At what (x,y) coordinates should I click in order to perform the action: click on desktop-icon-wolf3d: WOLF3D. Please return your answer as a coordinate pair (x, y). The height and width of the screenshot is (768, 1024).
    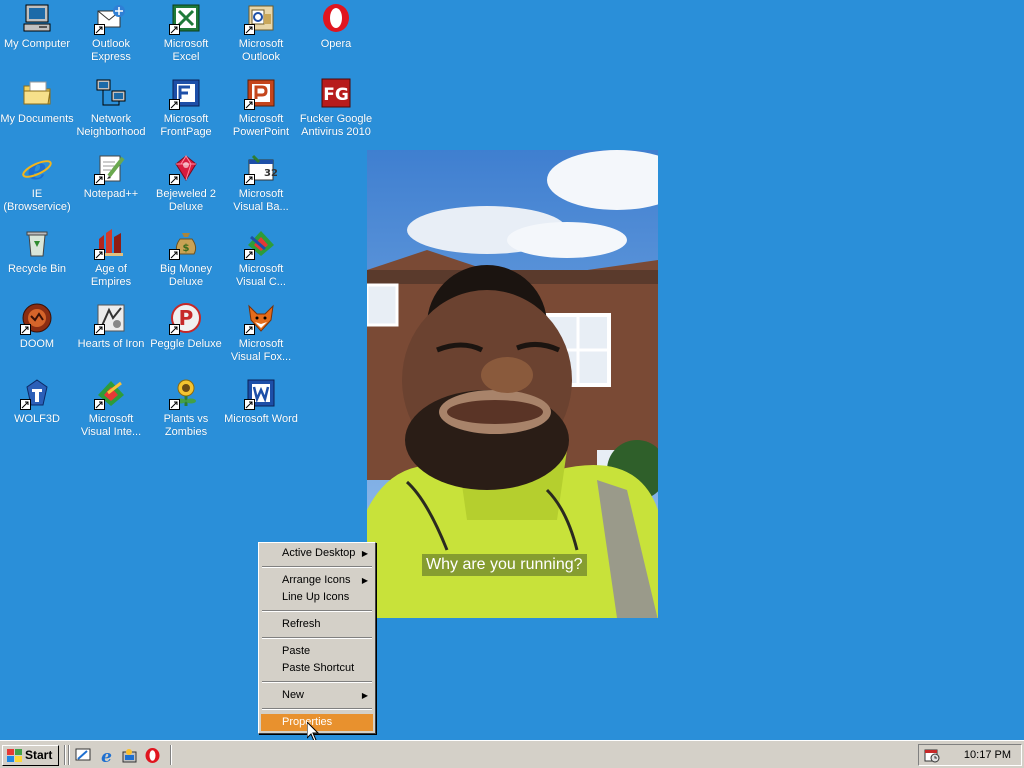
    Looking at the image, I should click on (37, 400).